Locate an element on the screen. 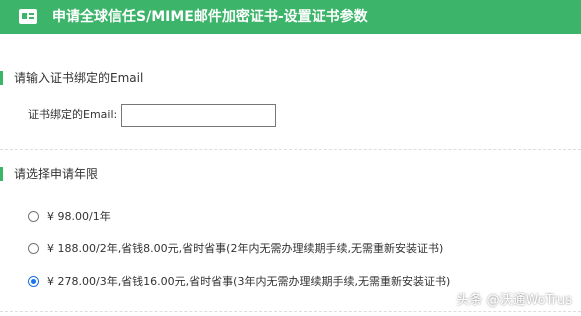 This screenshot has width=581, height=316. email-field is located at coordinates (198, 115).